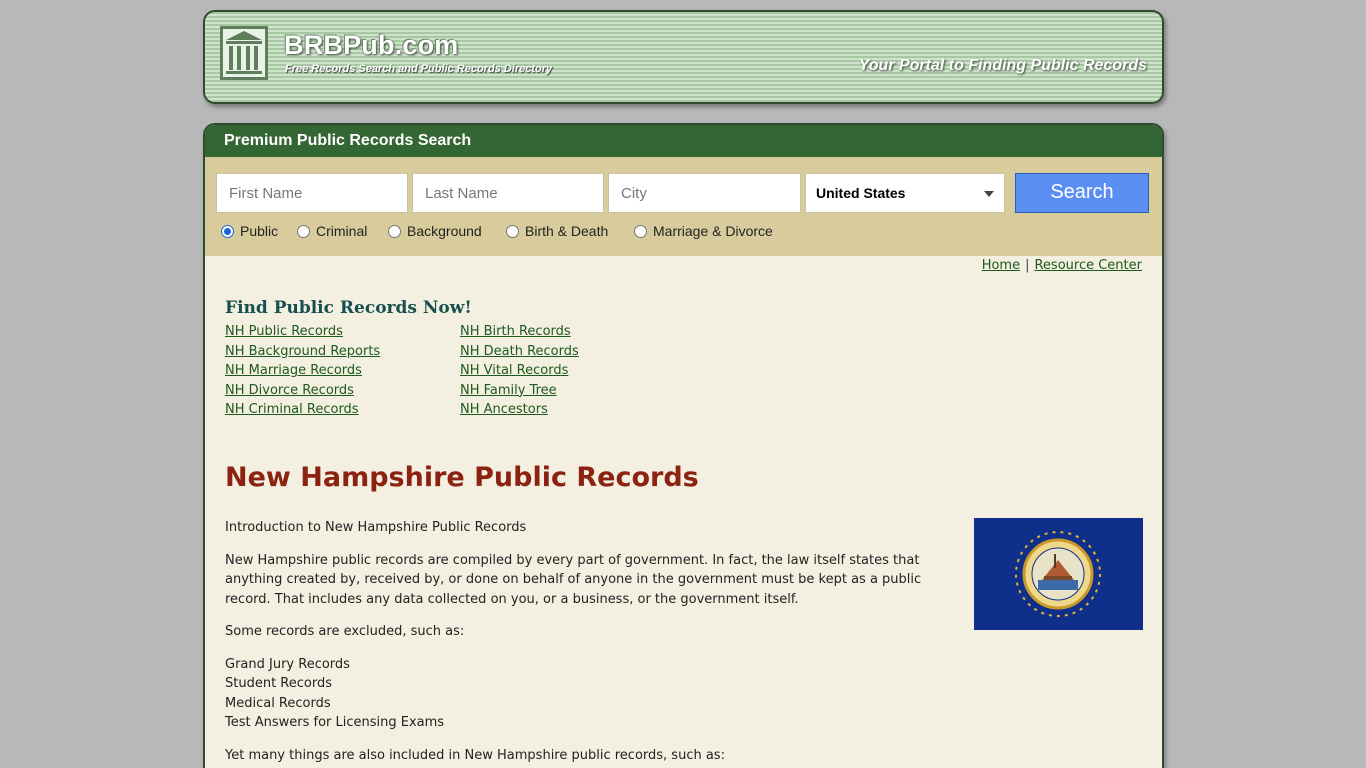  What do you see at coordinates (519, 410) in the screenshot?
I see `link-nh-ancestors: NH Ancestors` at bounding box center [519, 410].